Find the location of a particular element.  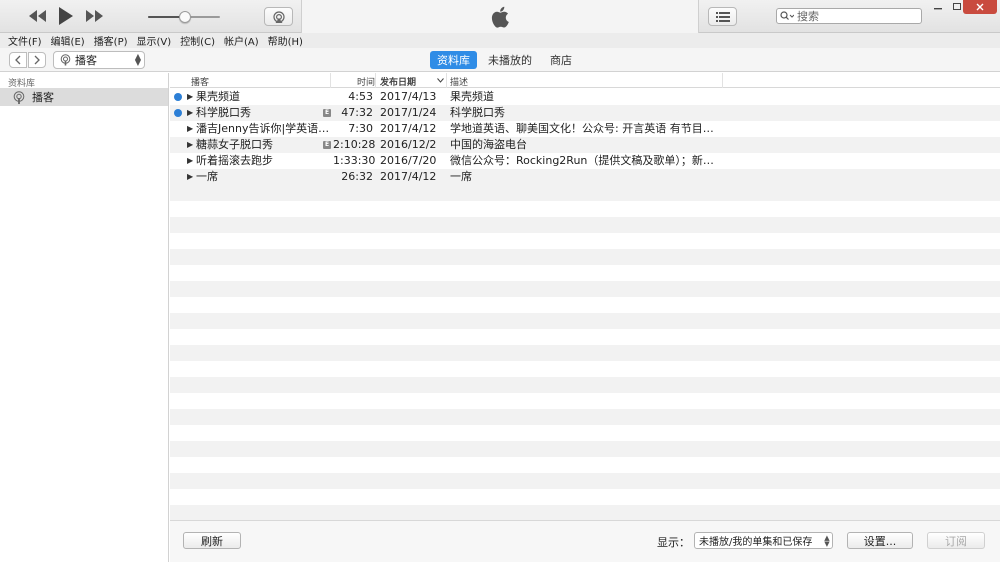

close-icon is located at coordinates (980, 7).